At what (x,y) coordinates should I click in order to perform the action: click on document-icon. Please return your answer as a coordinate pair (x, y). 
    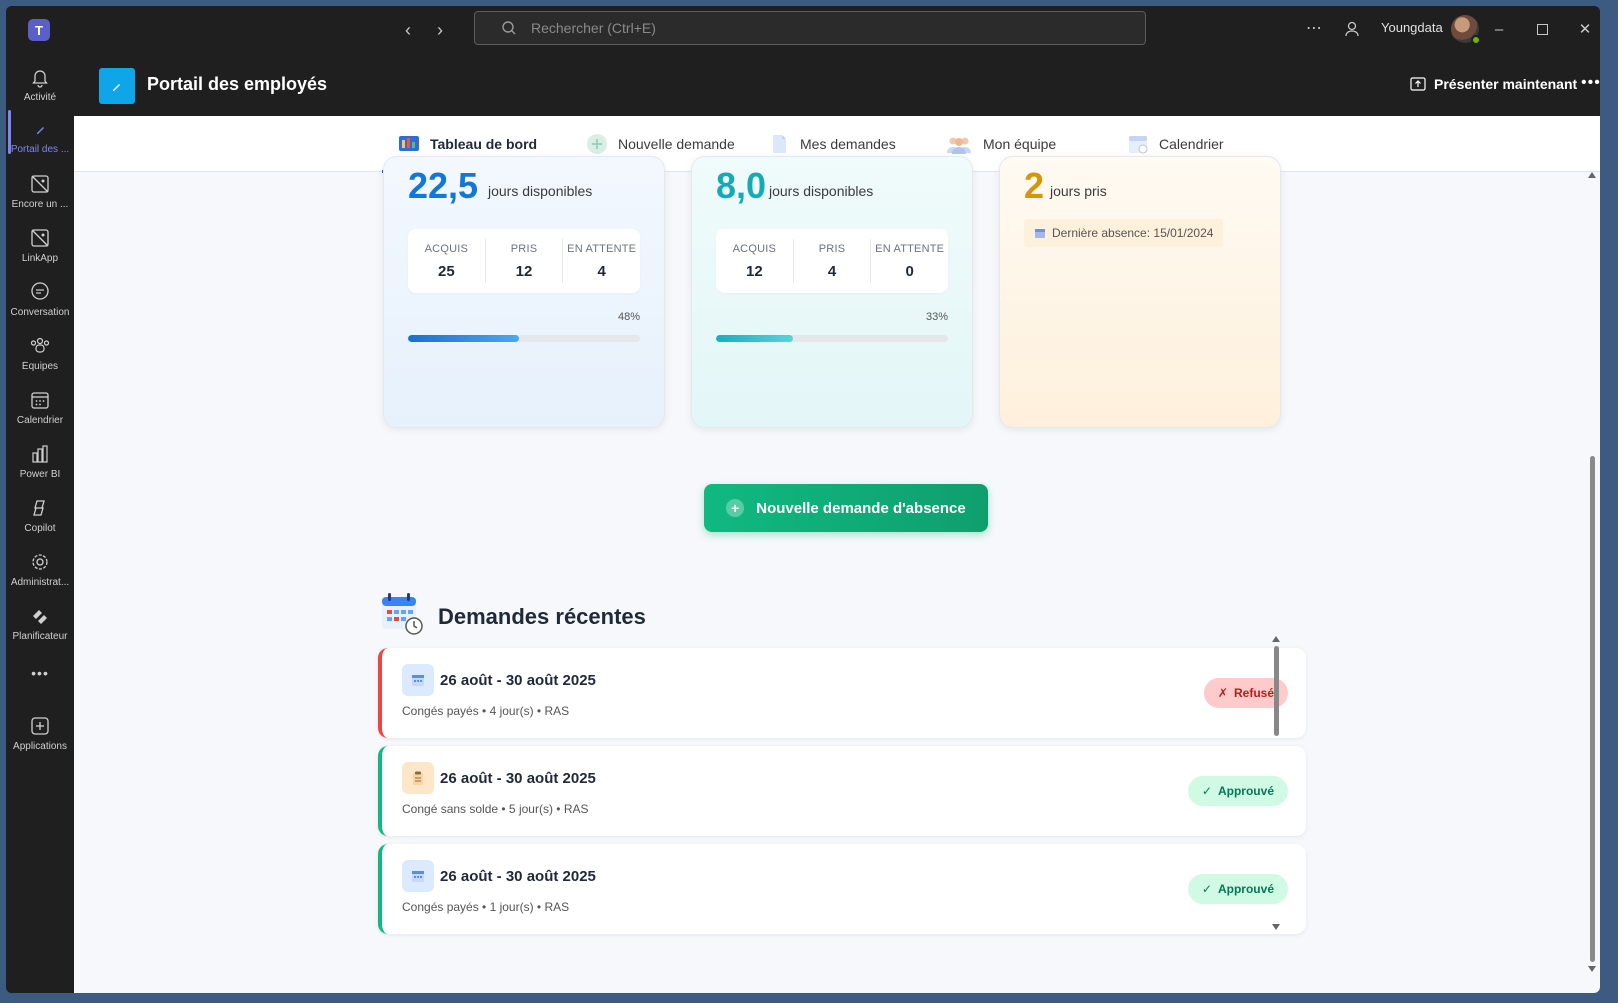
    Looking at the image, I should click on (779, 144).